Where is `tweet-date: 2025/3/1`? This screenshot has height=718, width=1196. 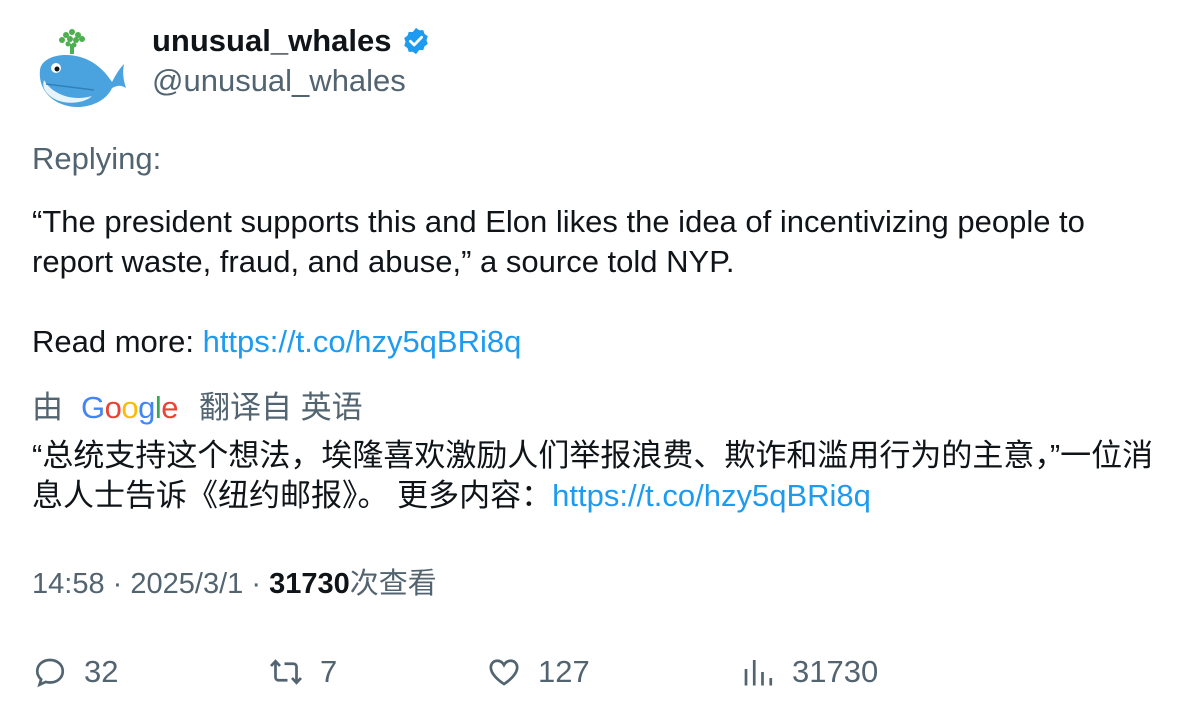 tweet-date: 2025/3/1 is located at coordinates (186, 584).